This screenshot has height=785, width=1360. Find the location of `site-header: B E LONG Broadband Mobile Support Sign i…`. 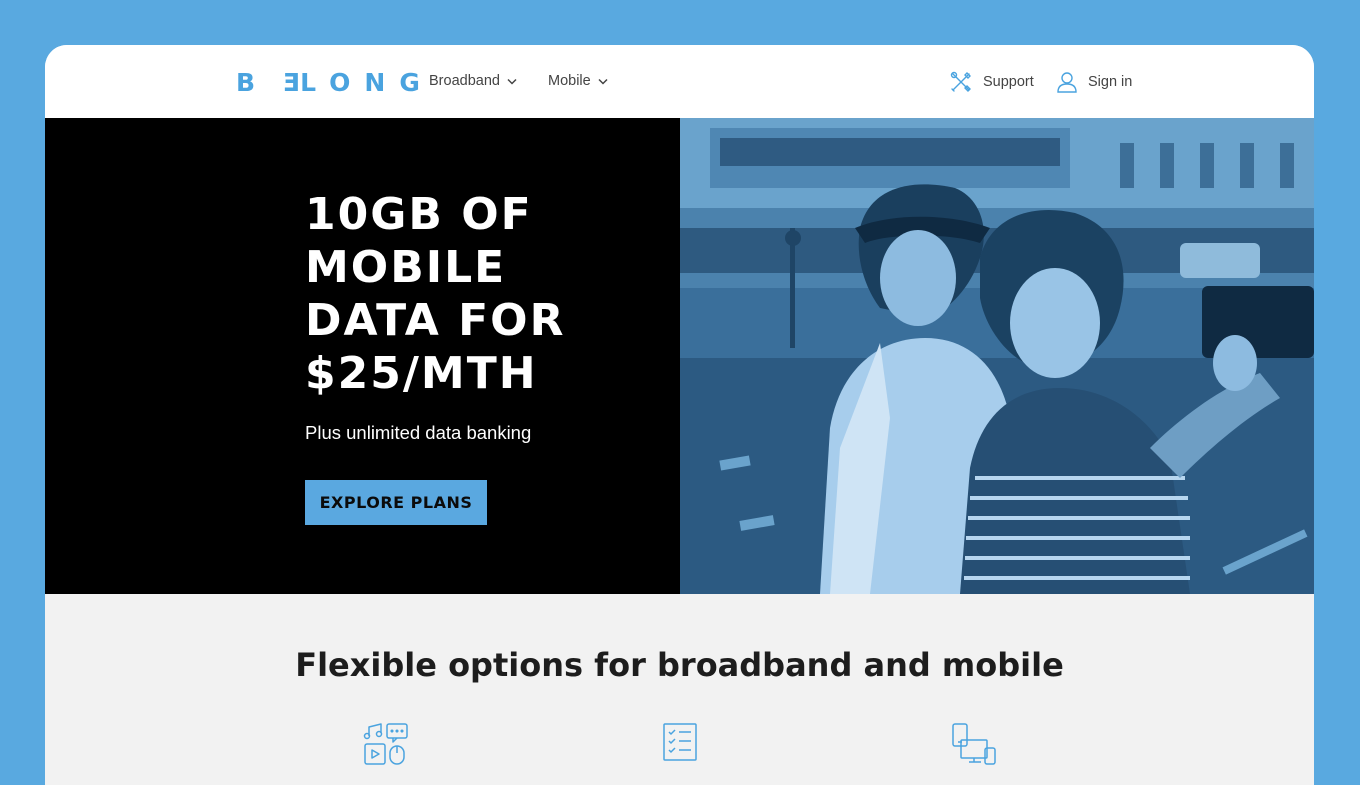

site-header: B E LONG Broadband Mobile Support Sign i… is located at coordinates (679, 81).